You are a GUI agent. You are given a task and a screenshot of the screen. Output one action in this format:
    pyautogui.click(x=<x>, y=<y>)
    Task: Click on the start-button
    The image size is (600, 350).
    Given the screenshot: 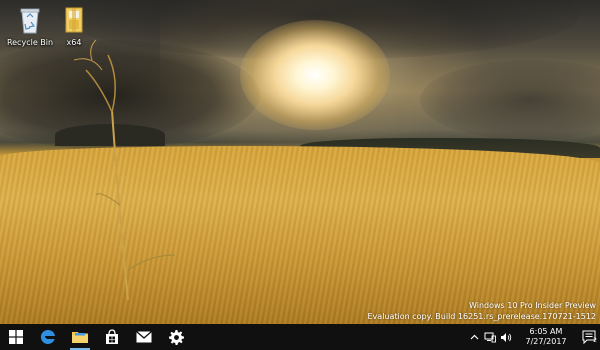 What is the action you would take?
    pyautogui.click(x=16, y=337)
    